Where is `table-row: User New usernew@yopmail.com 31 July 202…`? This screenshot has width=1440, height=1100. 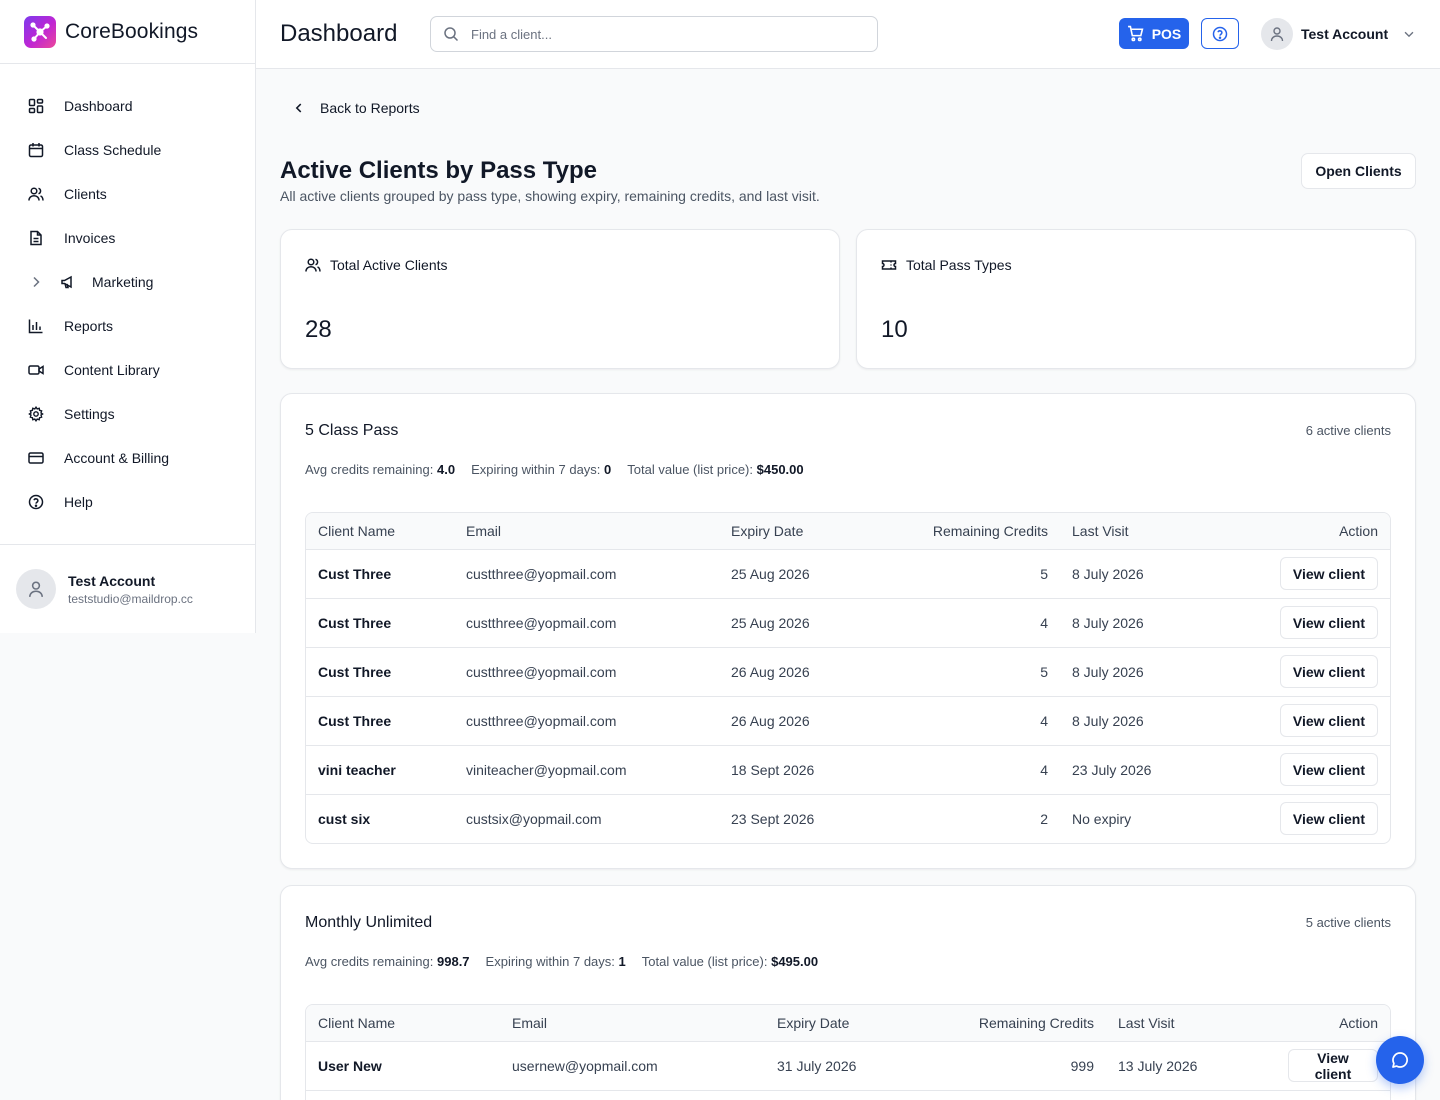 table-row: User New usernew@yopmail.com 31 July 202… is located at coordinates (848, 1066).